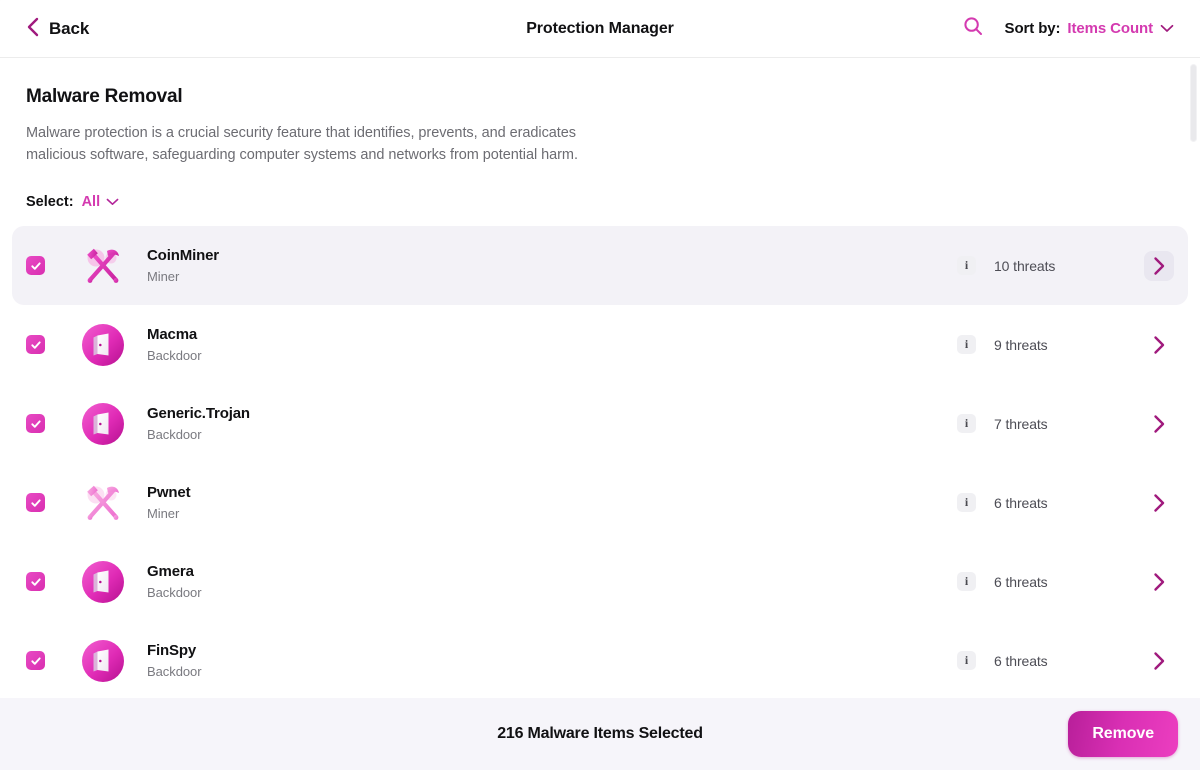  I want to click on remove-button: Remove, so click(1123, 734).